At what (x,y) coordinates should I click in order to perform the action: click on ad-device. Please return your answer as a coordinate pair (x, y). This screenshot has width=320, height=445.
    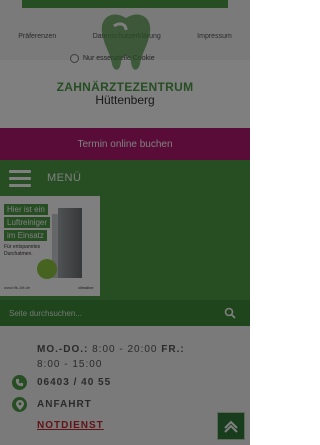
    Looking at the image, I should click on (70, 243).